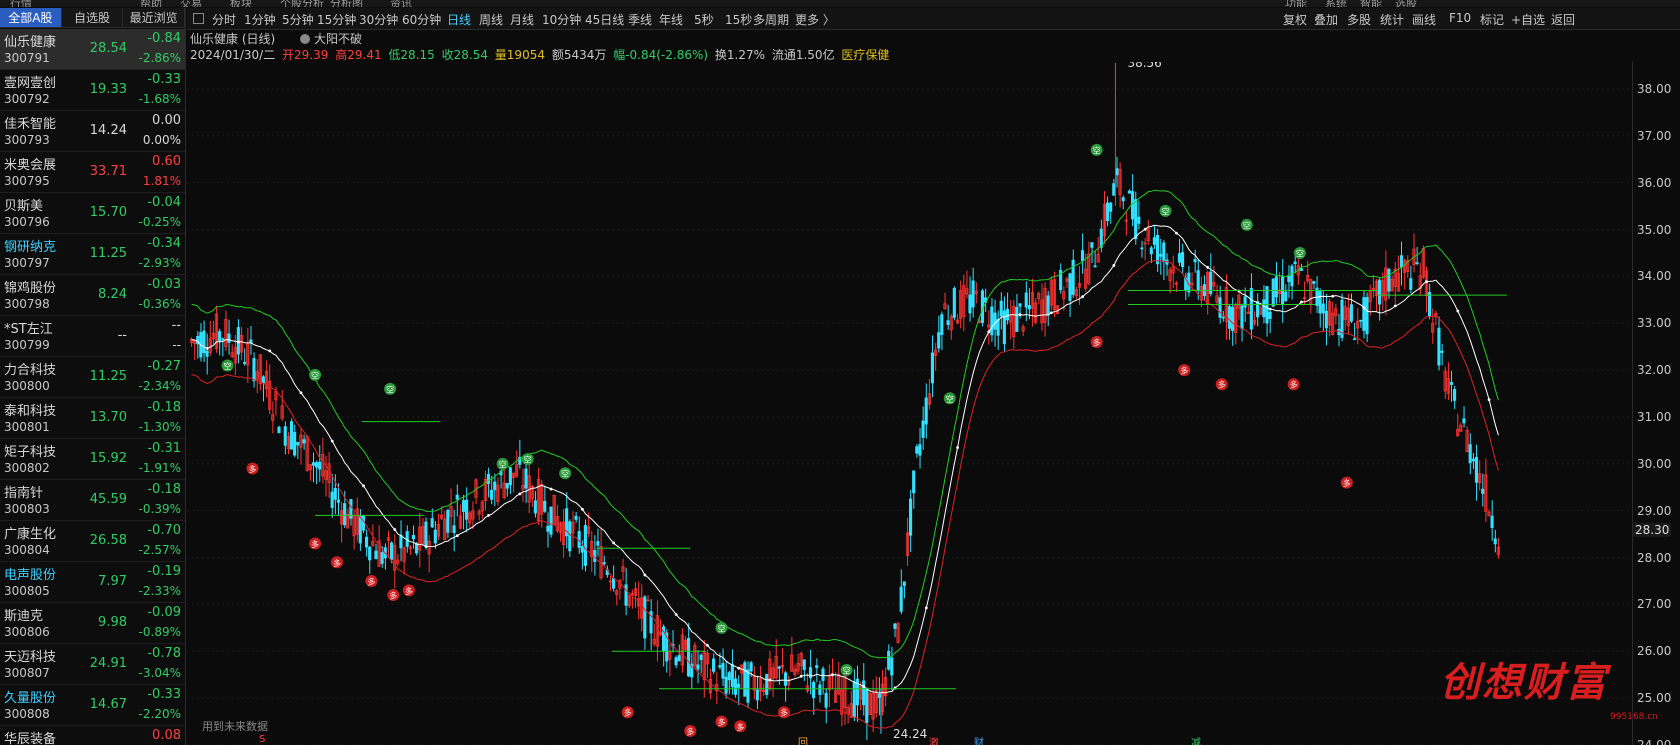  I want to click on stock-code: 300800, so click(27, 386).